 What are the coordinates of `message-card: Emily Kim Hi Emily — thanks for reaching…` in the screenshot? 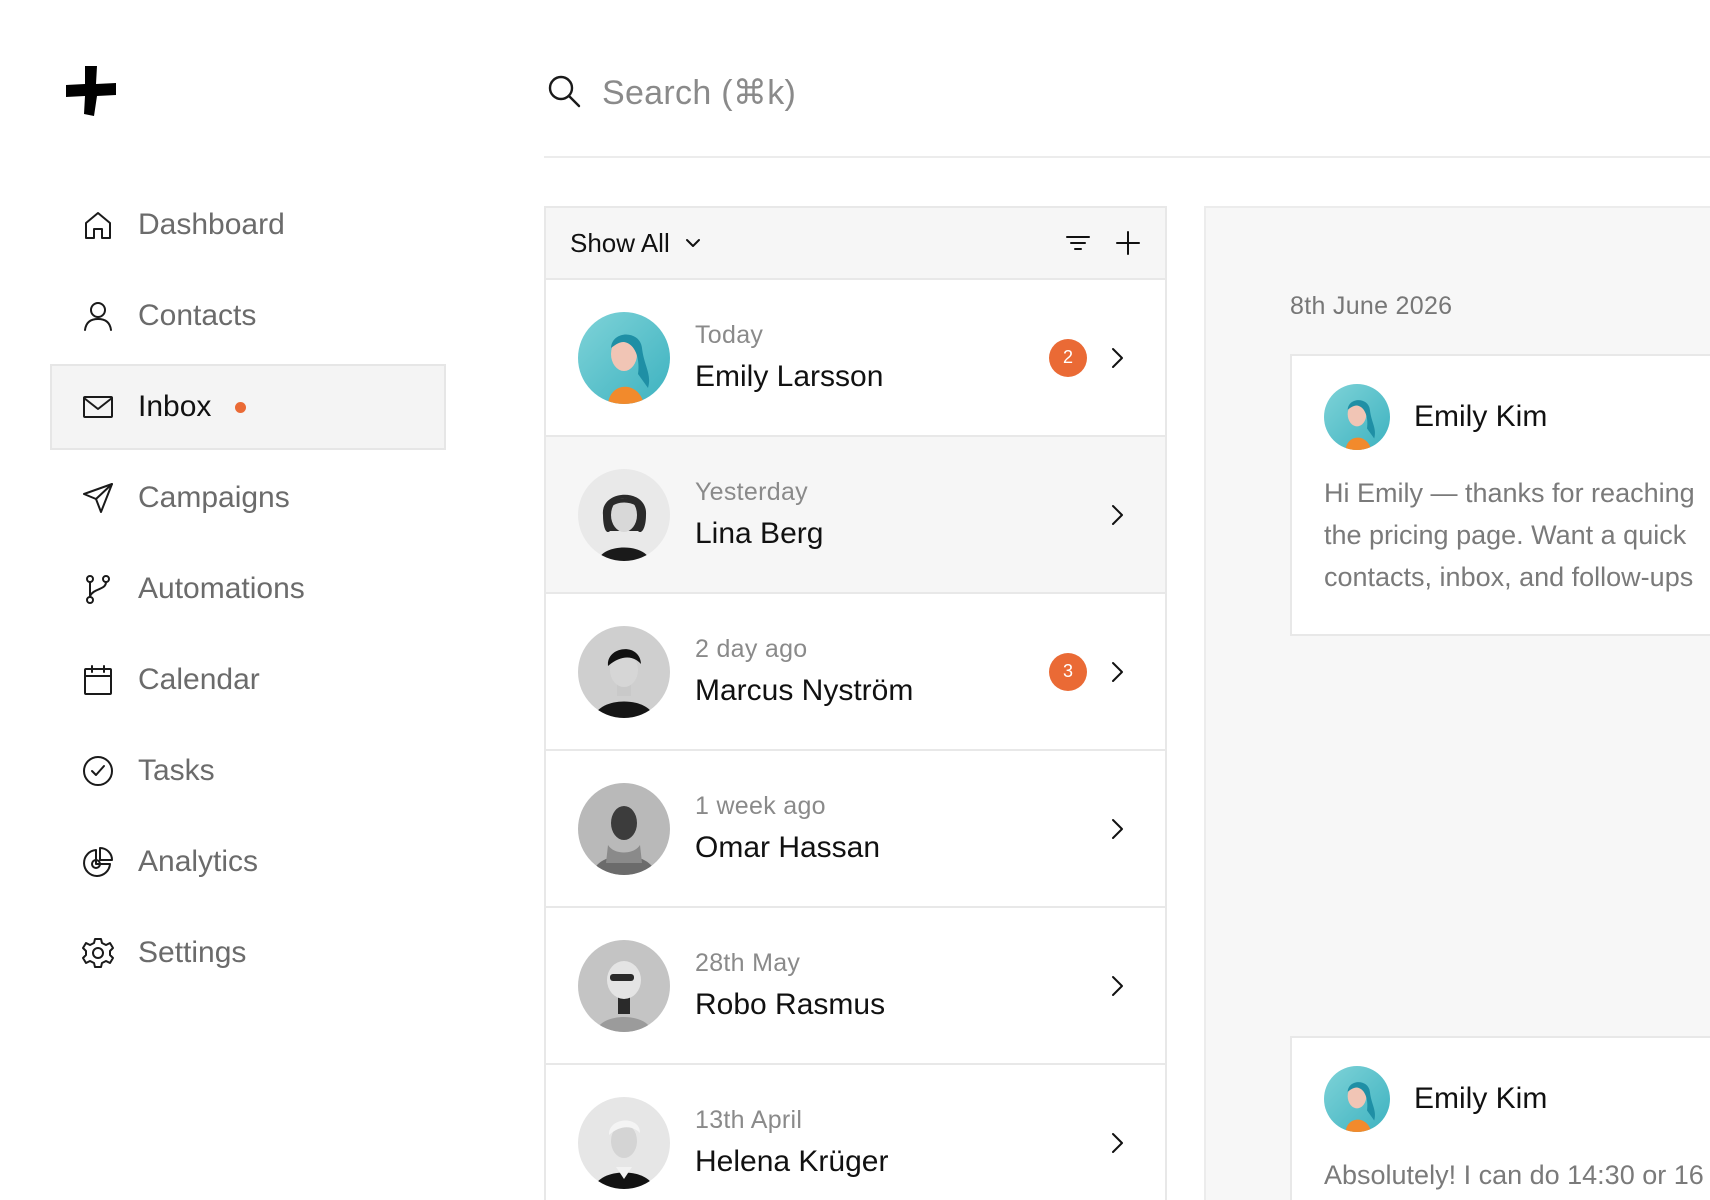 It's located at (1500, 495).